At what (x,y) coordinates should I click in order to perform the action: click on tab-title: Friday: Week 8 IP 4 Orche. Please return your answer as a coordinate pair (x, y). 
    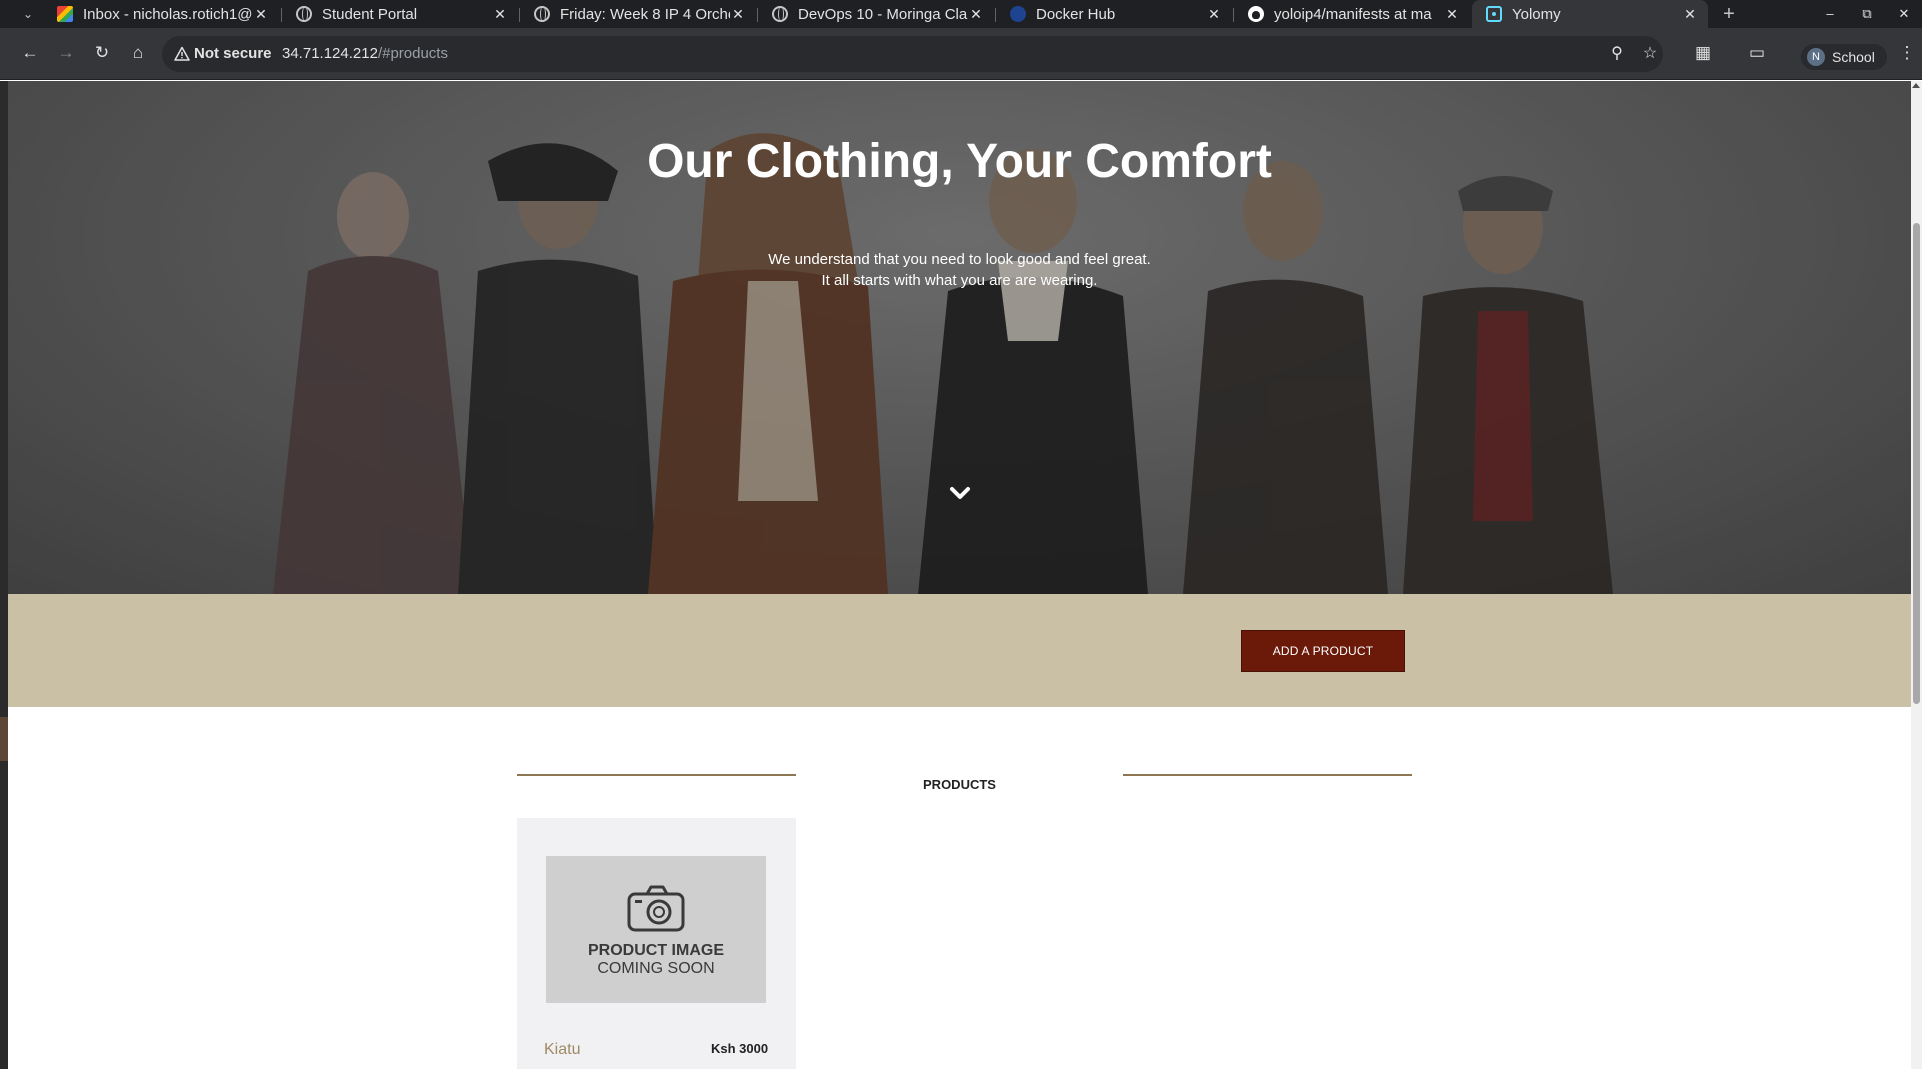
    Looking at the image, I should click on (645, 14).